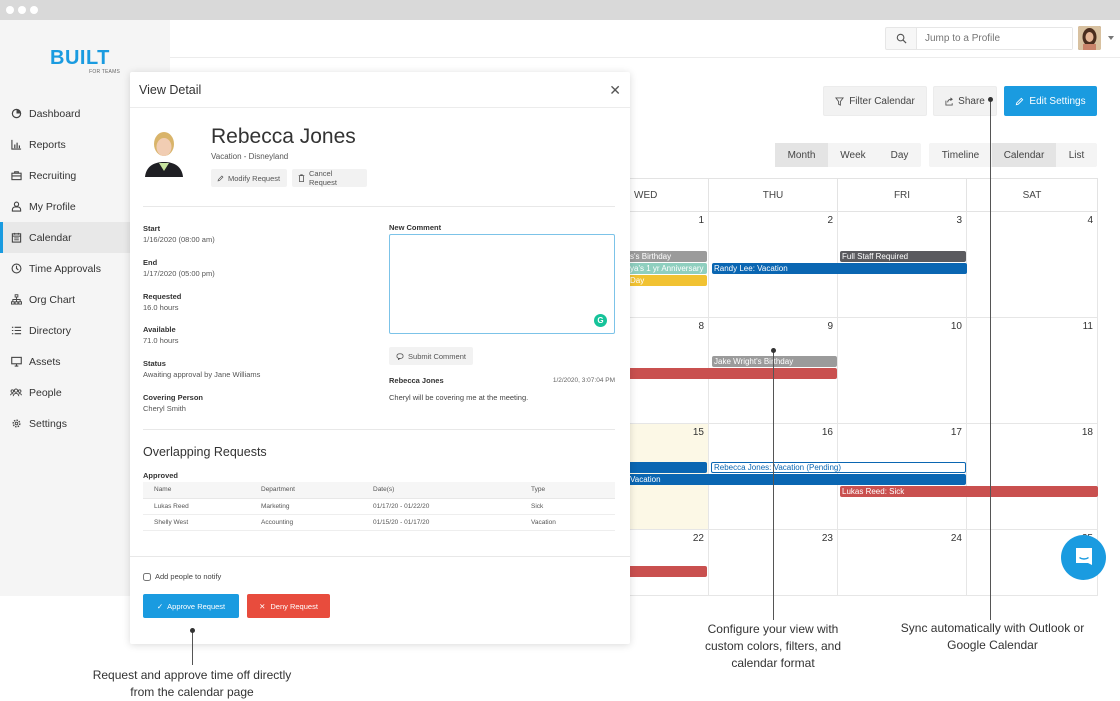 The height and width of the screenshot is (701, 1120). What do you see at coordinates (441, 522) in the screenshot?
I see `cell-dates: 01/15/20 - 01/17/20` at bounding box center [441, 522].